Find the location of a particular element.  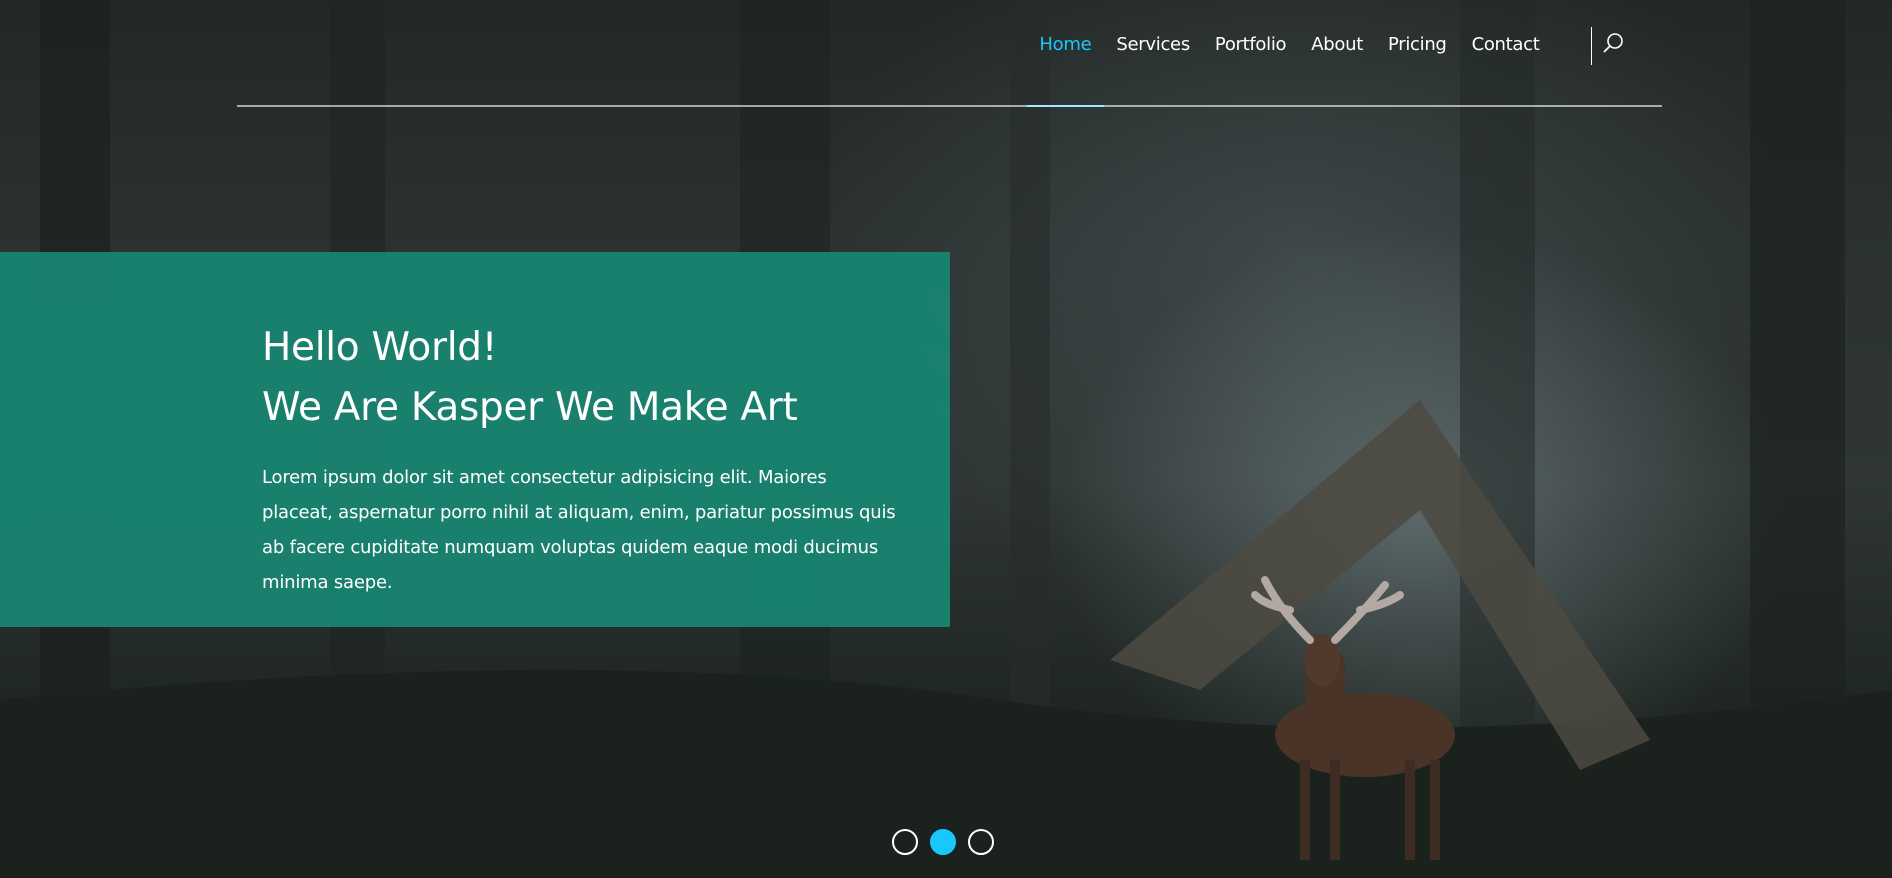

nav-item-portfolio: Portfolio is located at coordinates (1250, 53).